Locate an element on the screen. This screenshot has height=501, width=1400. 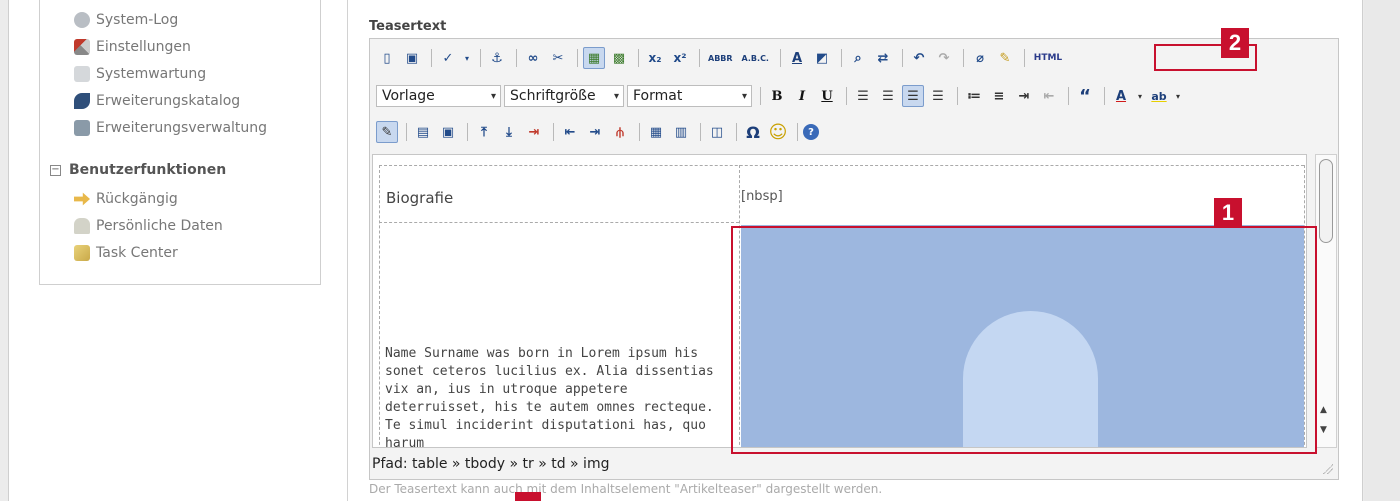
save-icon: ▣ is located at coordinates (412, 58).